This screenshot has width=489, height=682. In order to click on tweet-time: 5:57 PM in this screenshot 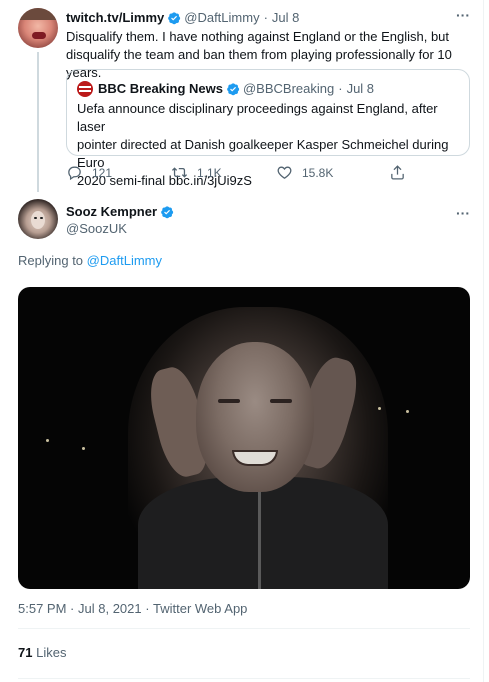, I will do `click(42, 608)`.